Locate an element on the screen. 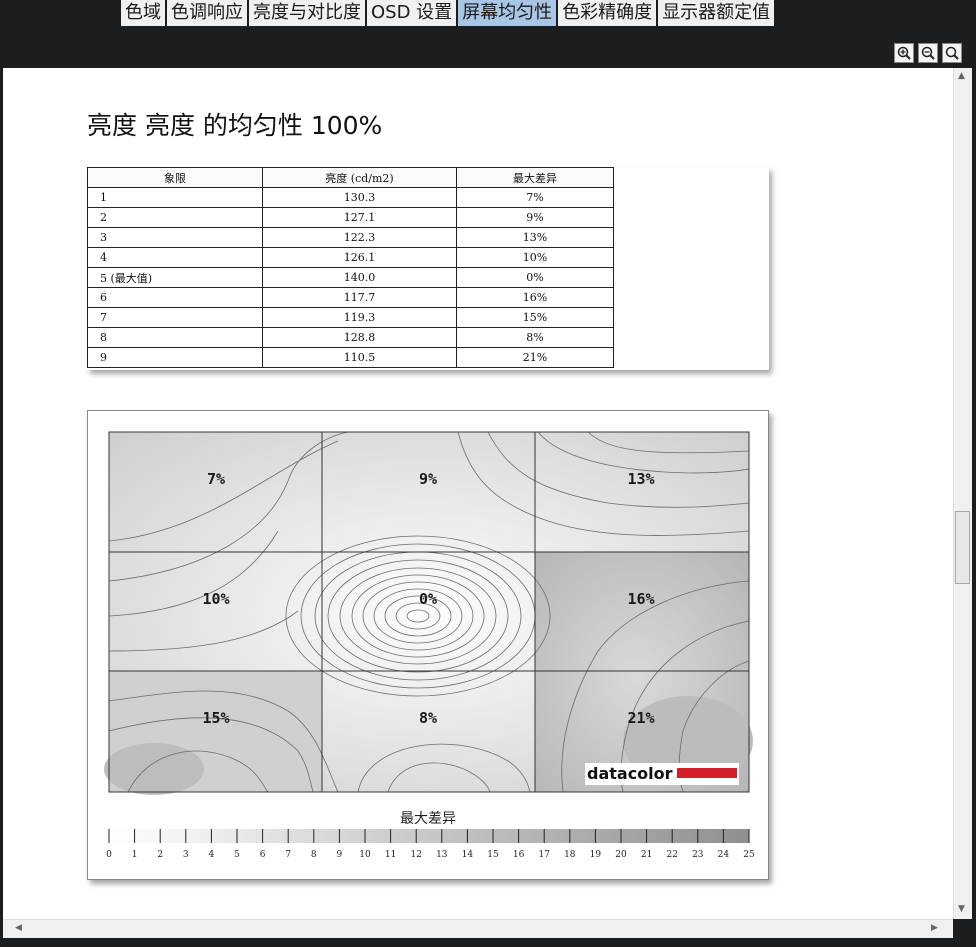 This screenshot has width=976, height=947. legend-tick-label: 24 is located at coordinates (724, 855).